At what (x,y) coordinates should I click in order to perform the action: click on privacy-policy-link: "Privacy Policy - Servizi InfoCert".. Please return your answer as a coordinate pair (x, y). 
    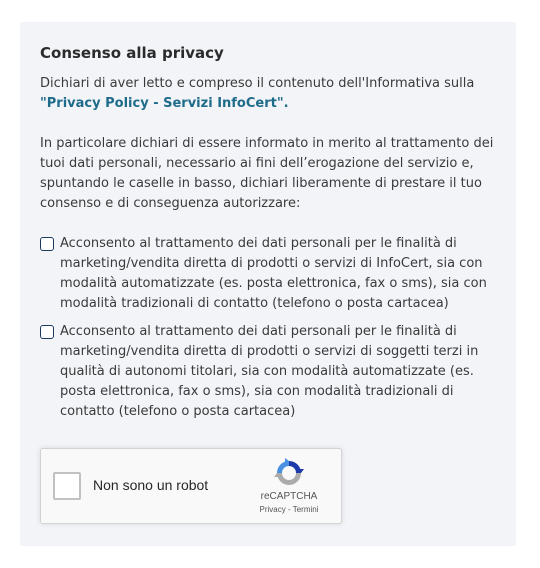
    Looking at the image, I should click on (164, 103).